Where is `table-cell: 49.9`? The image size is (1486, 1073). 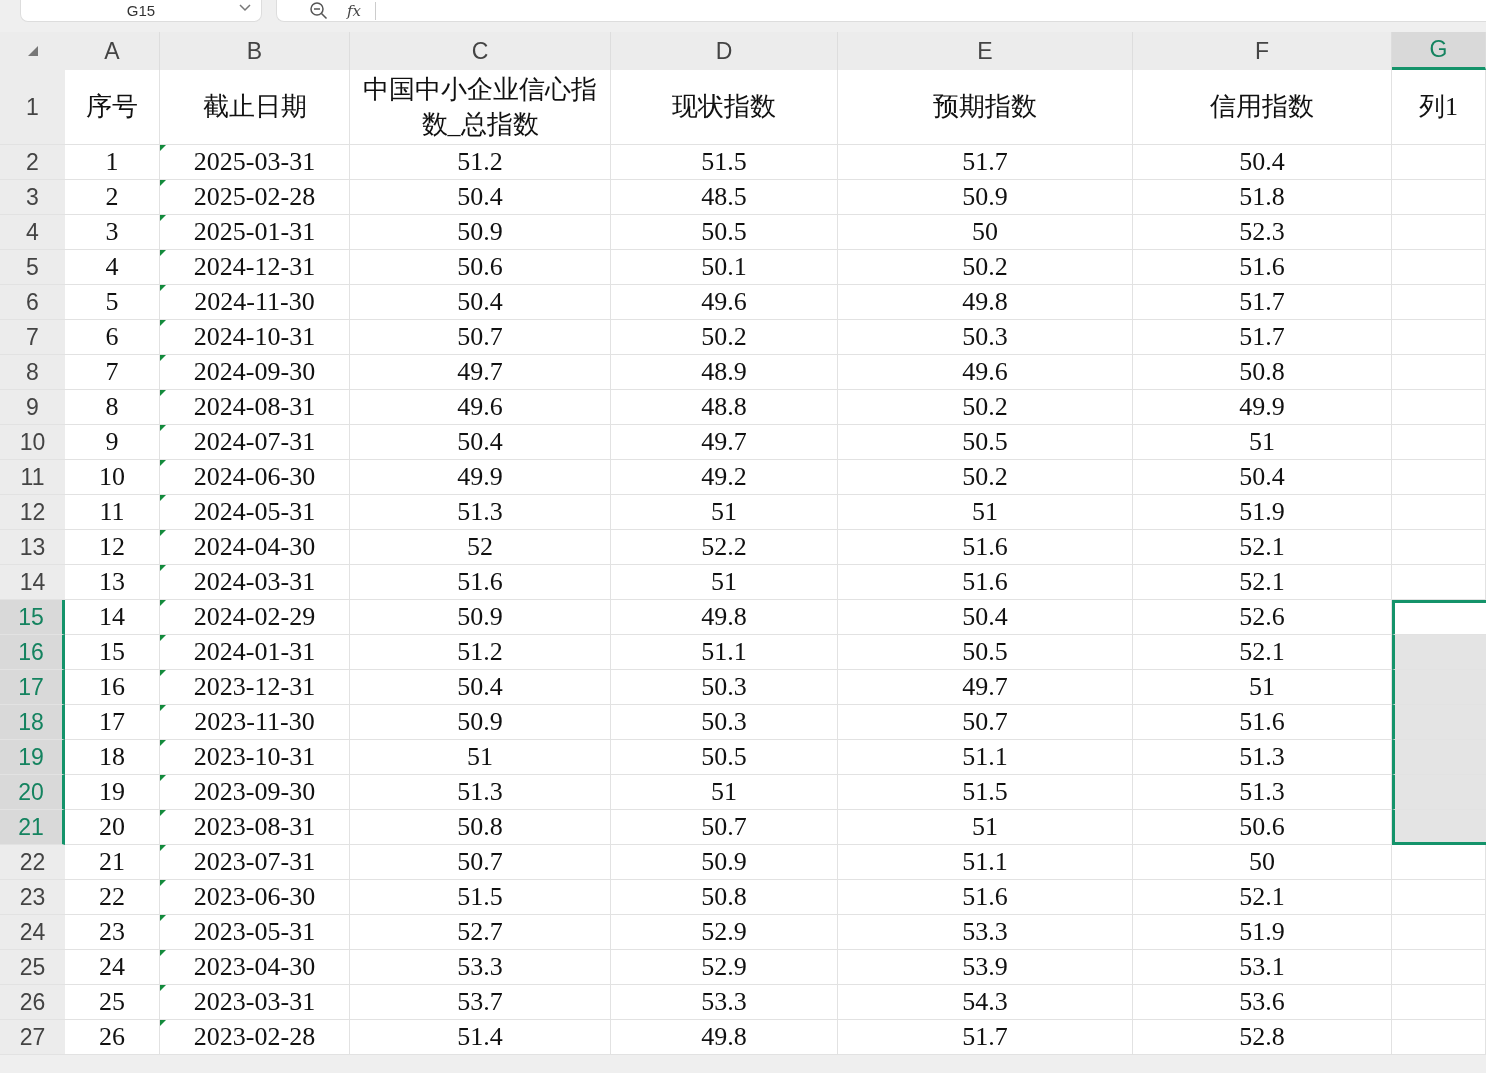 table-cell: 49.9 is located at coordinates (1262, 407).